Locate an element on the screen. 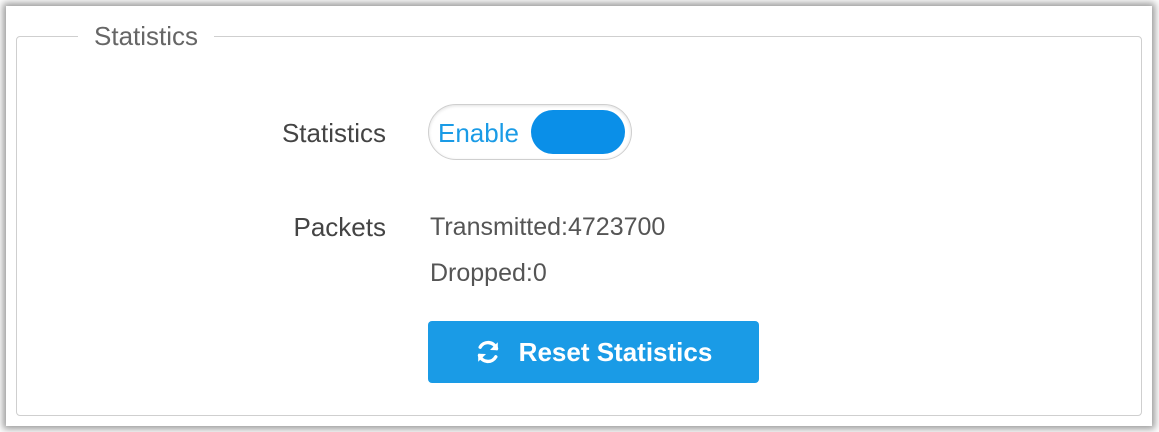 This screenshot has width=1159, height=432. statistics-label: Statistics is located at coordinates (333, 133).